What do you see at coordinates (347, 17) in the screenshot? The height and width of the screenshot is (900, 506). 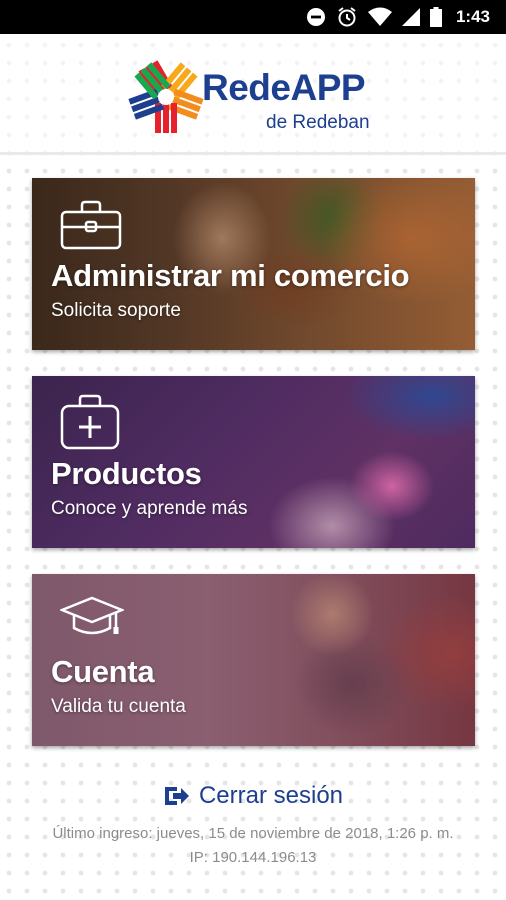 I see `alarm-icon` at bounding box center [347, 17].